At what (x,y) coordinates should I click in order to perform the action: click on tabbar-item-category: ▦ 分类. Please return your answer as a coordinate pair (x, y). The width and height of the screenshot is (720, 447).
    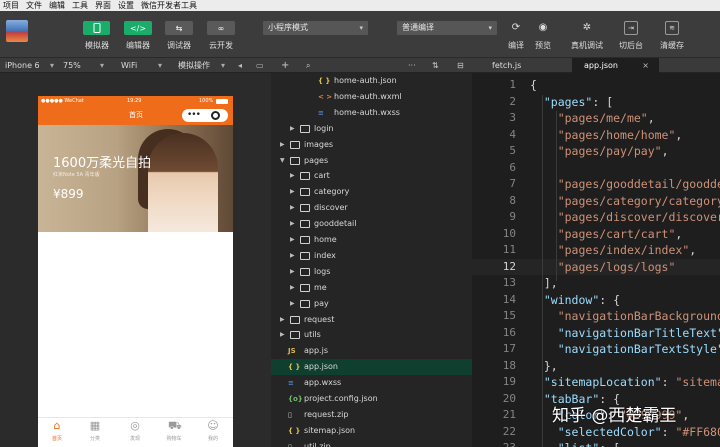
    Looking at the image, I should click on (95, 431).